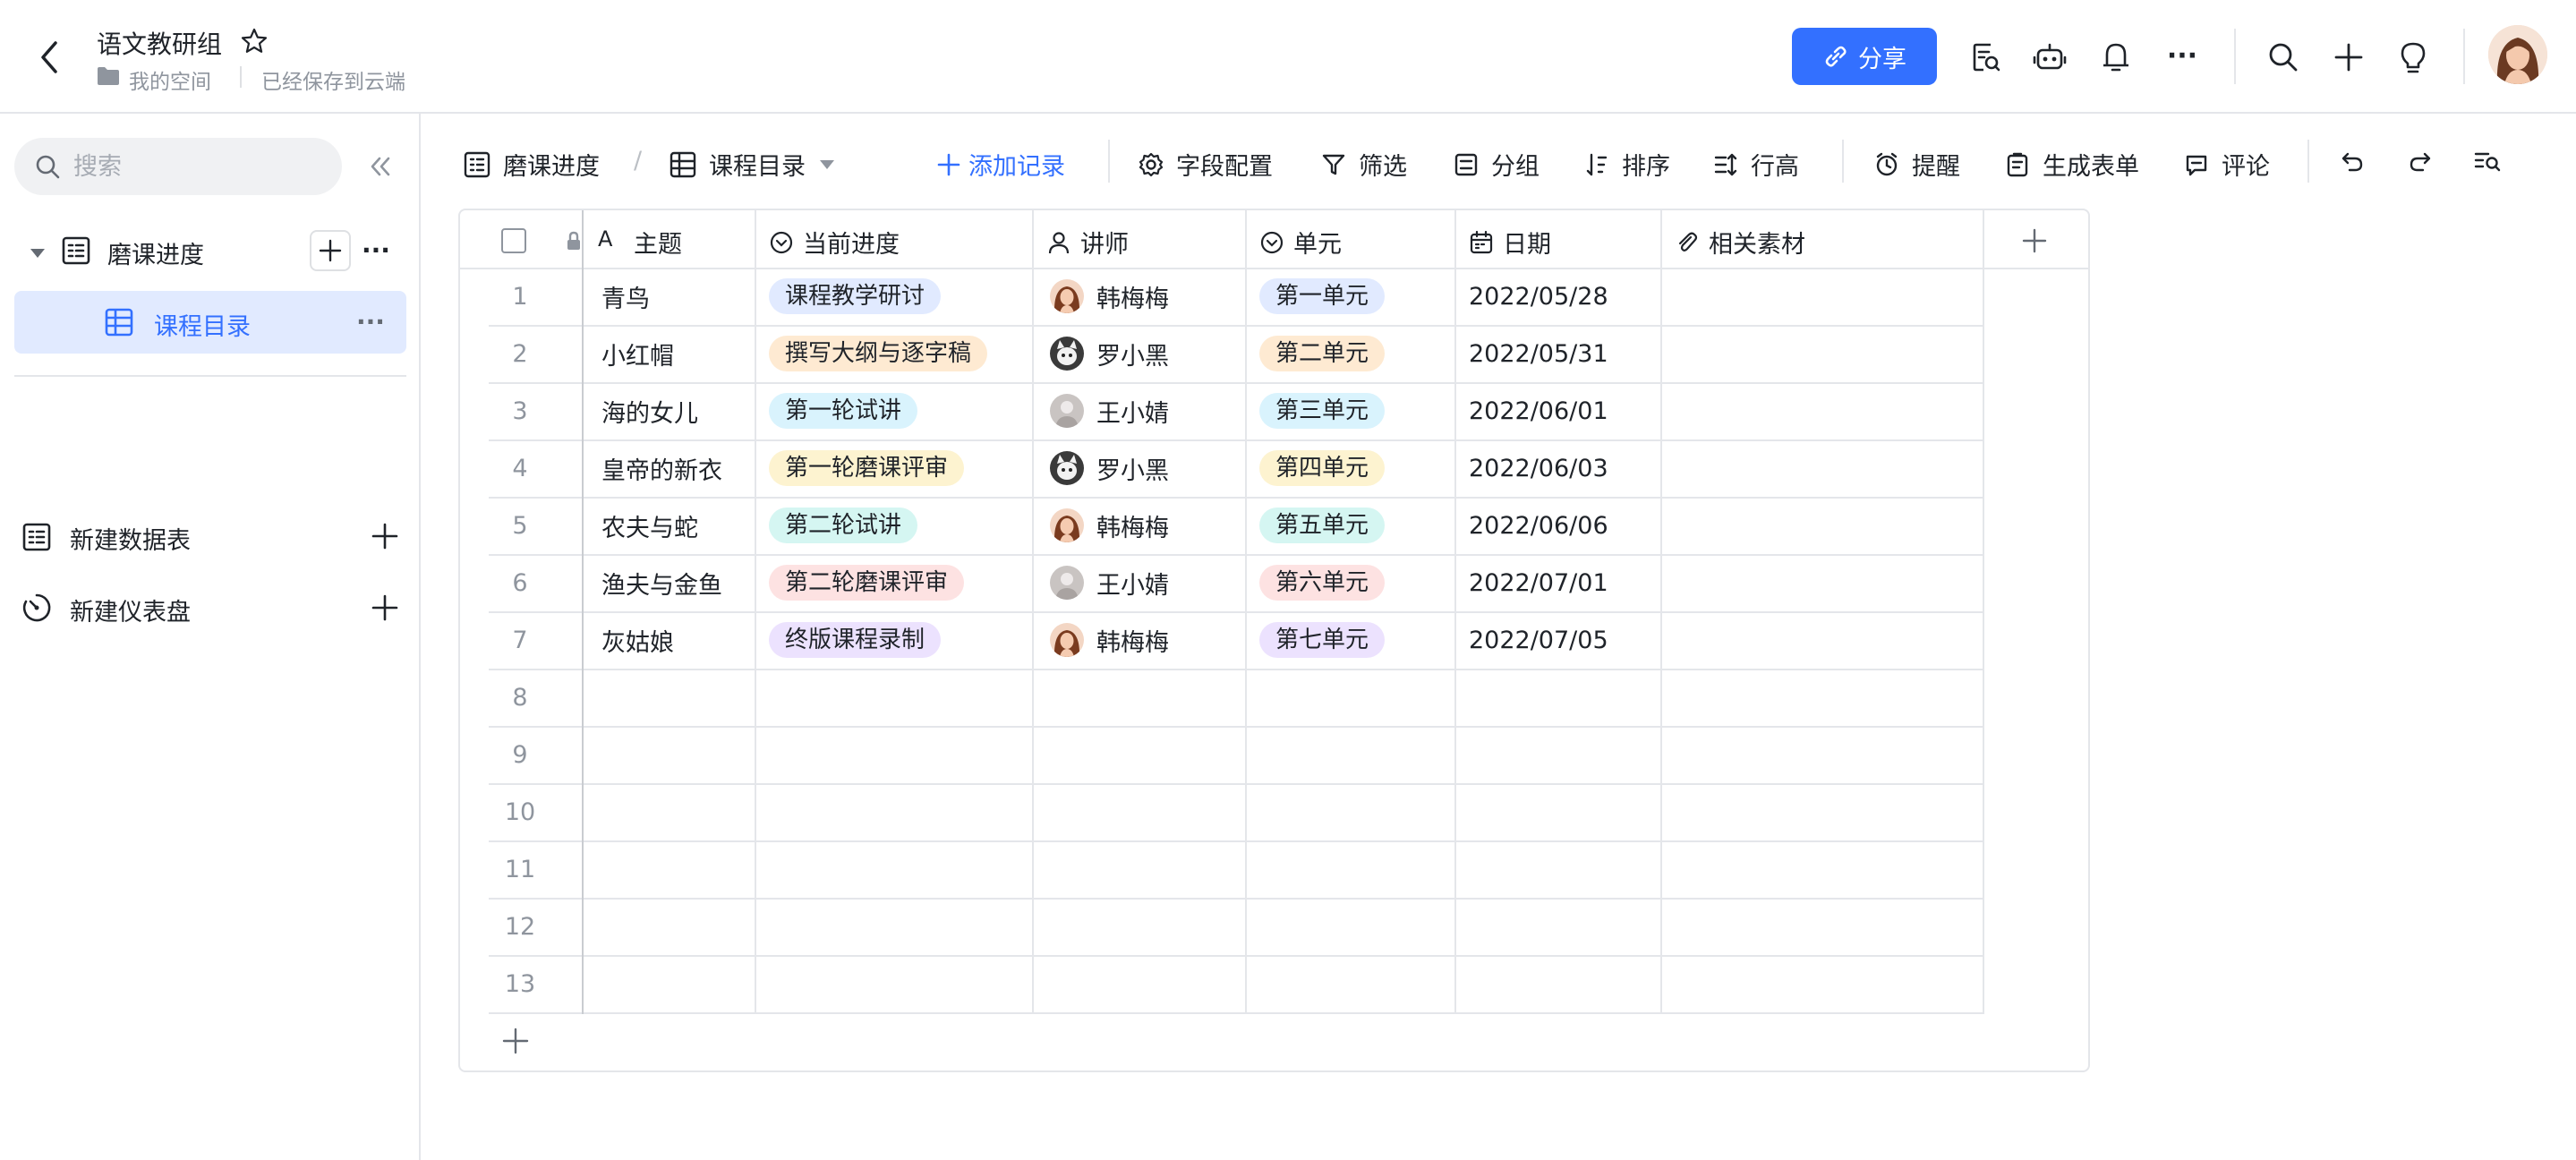  I want to click on cell-topic: 青鸟, so click(625, 296).